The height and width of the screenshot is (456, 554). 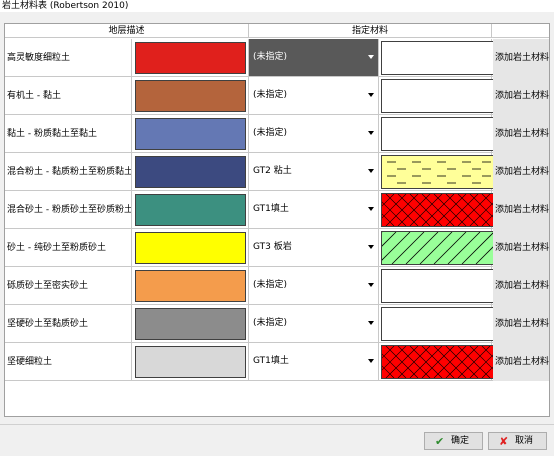 I want to click on layer-description: 砂土 - 纯砂土至粉质砂土, so click(x=68, y=248).